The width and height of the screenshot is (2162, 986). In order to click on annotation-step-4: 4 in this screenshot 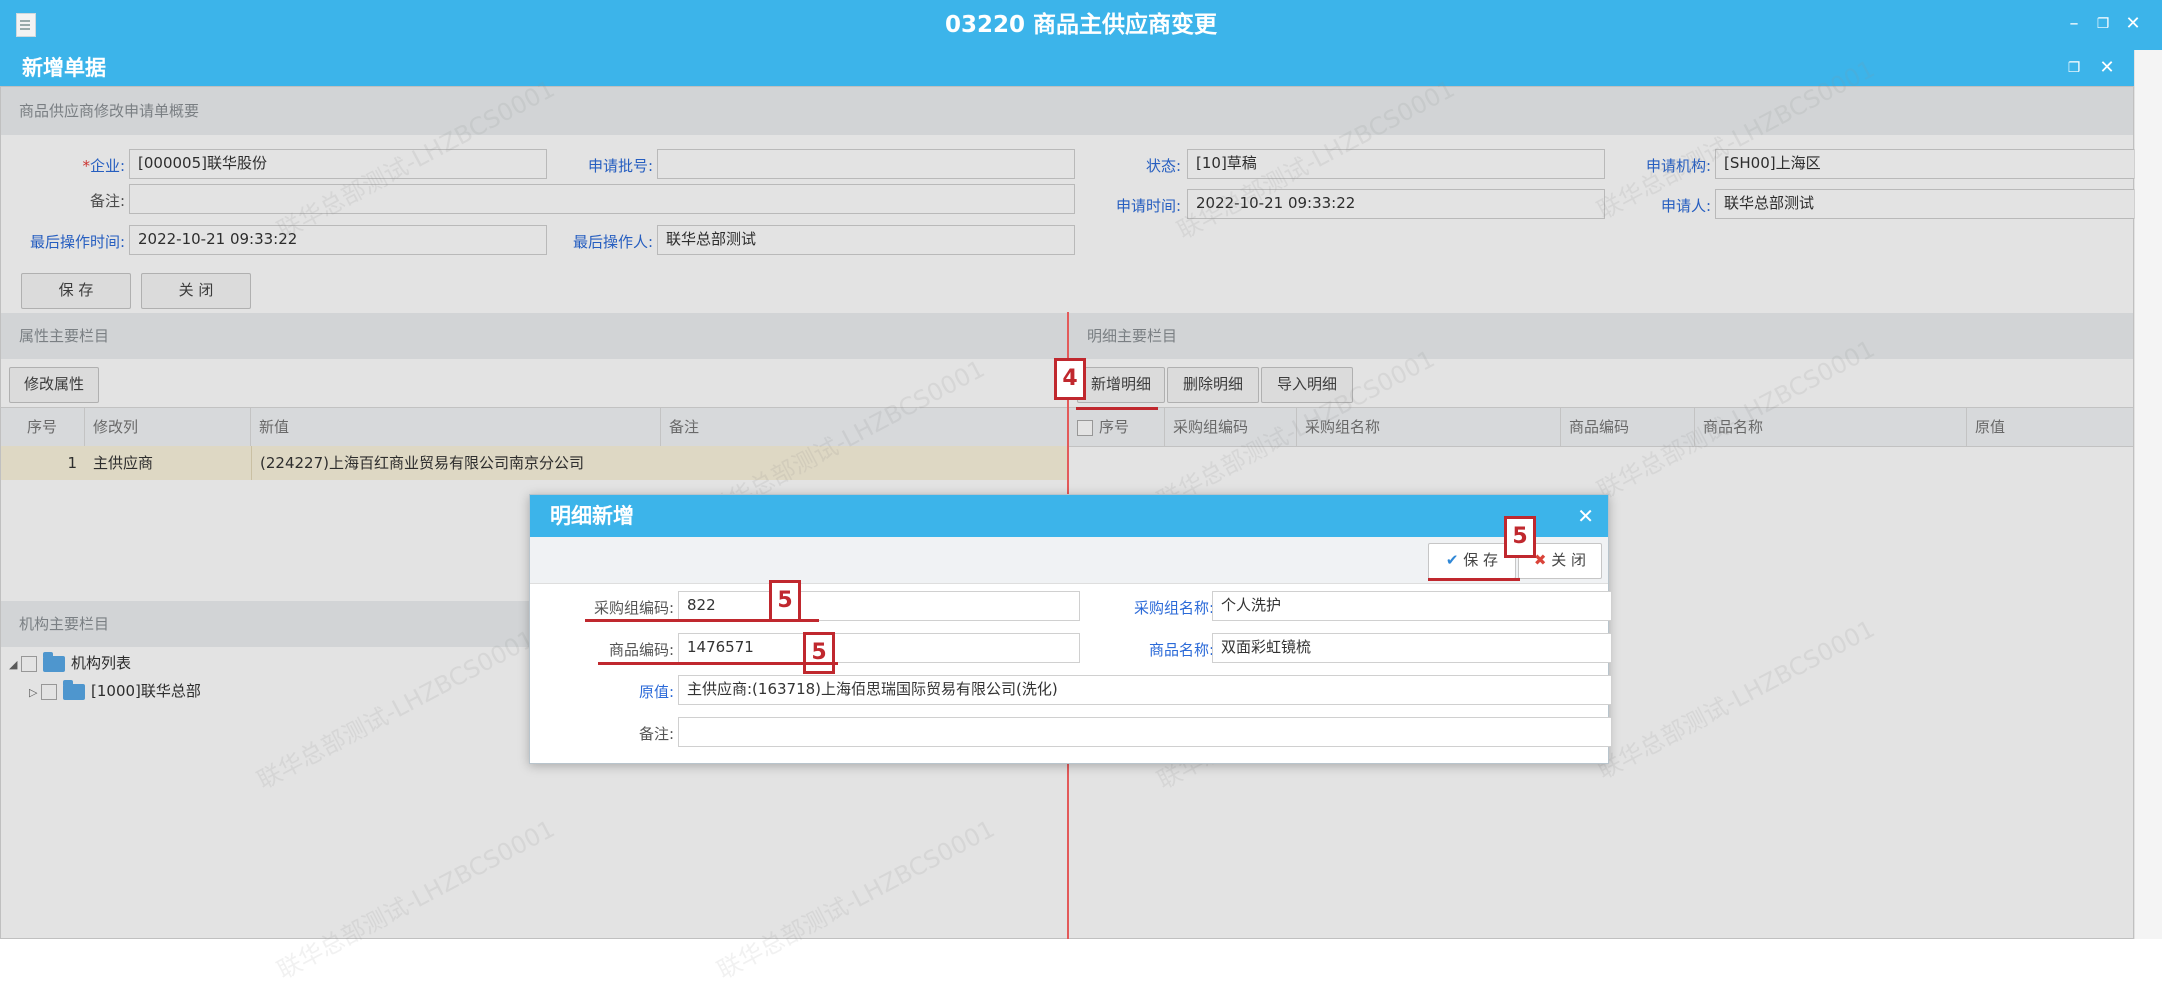, I will do `click(1070, 379)`.